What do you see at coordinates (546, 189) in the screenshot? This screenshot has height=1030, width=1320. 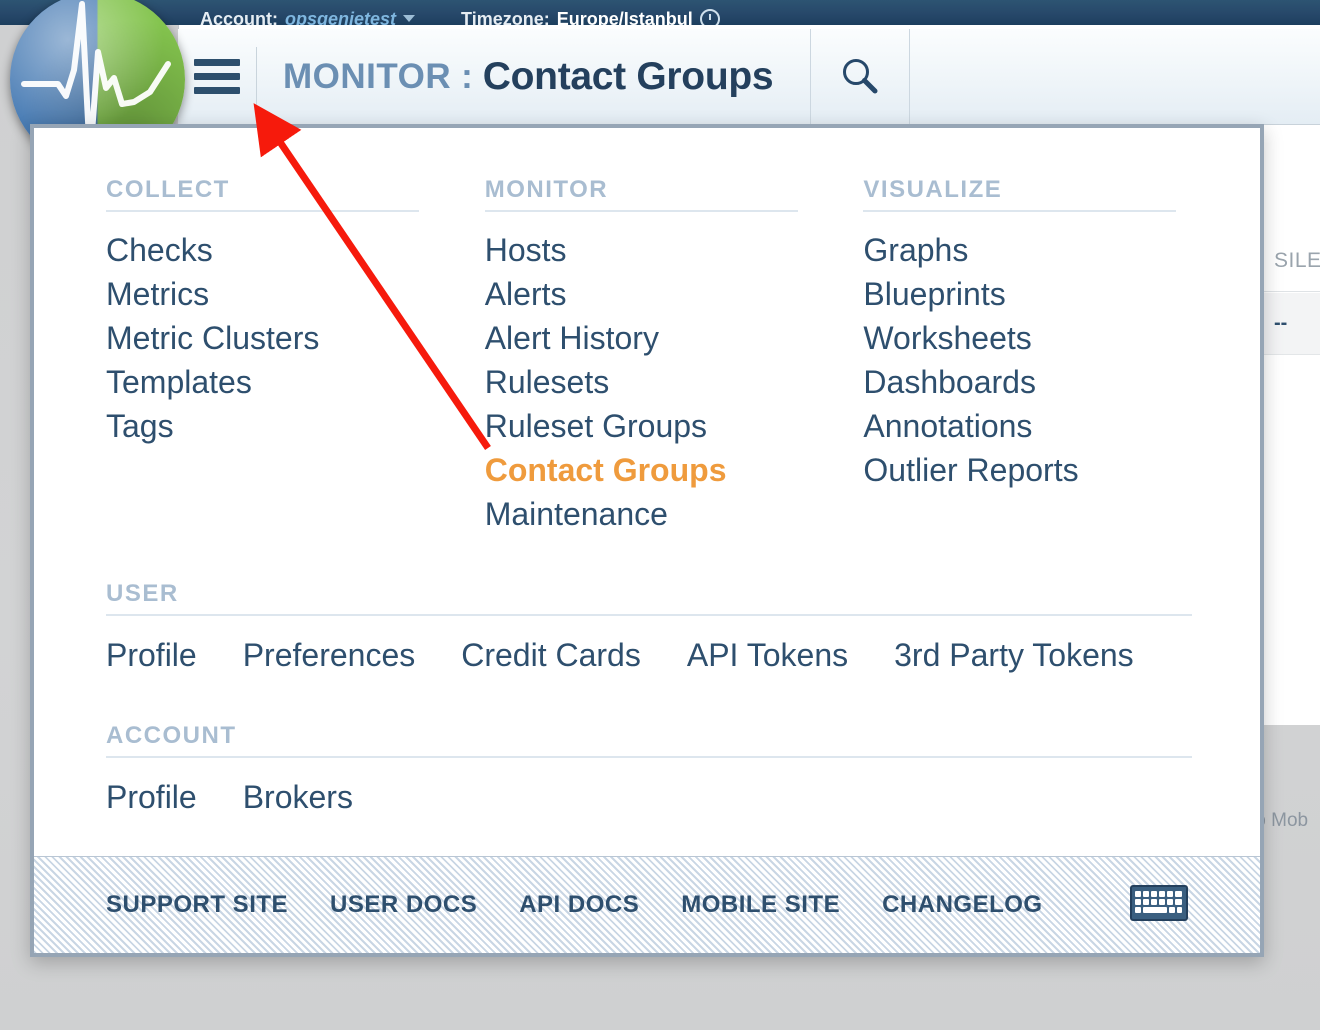 I see `menu-column-heading: MONITOR` at bounding box center [546, 189].